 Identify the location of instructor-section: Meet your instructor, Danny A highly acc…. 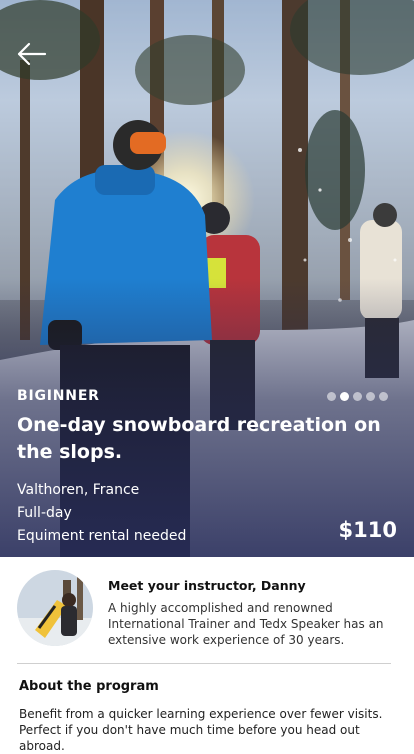
(207, 611).